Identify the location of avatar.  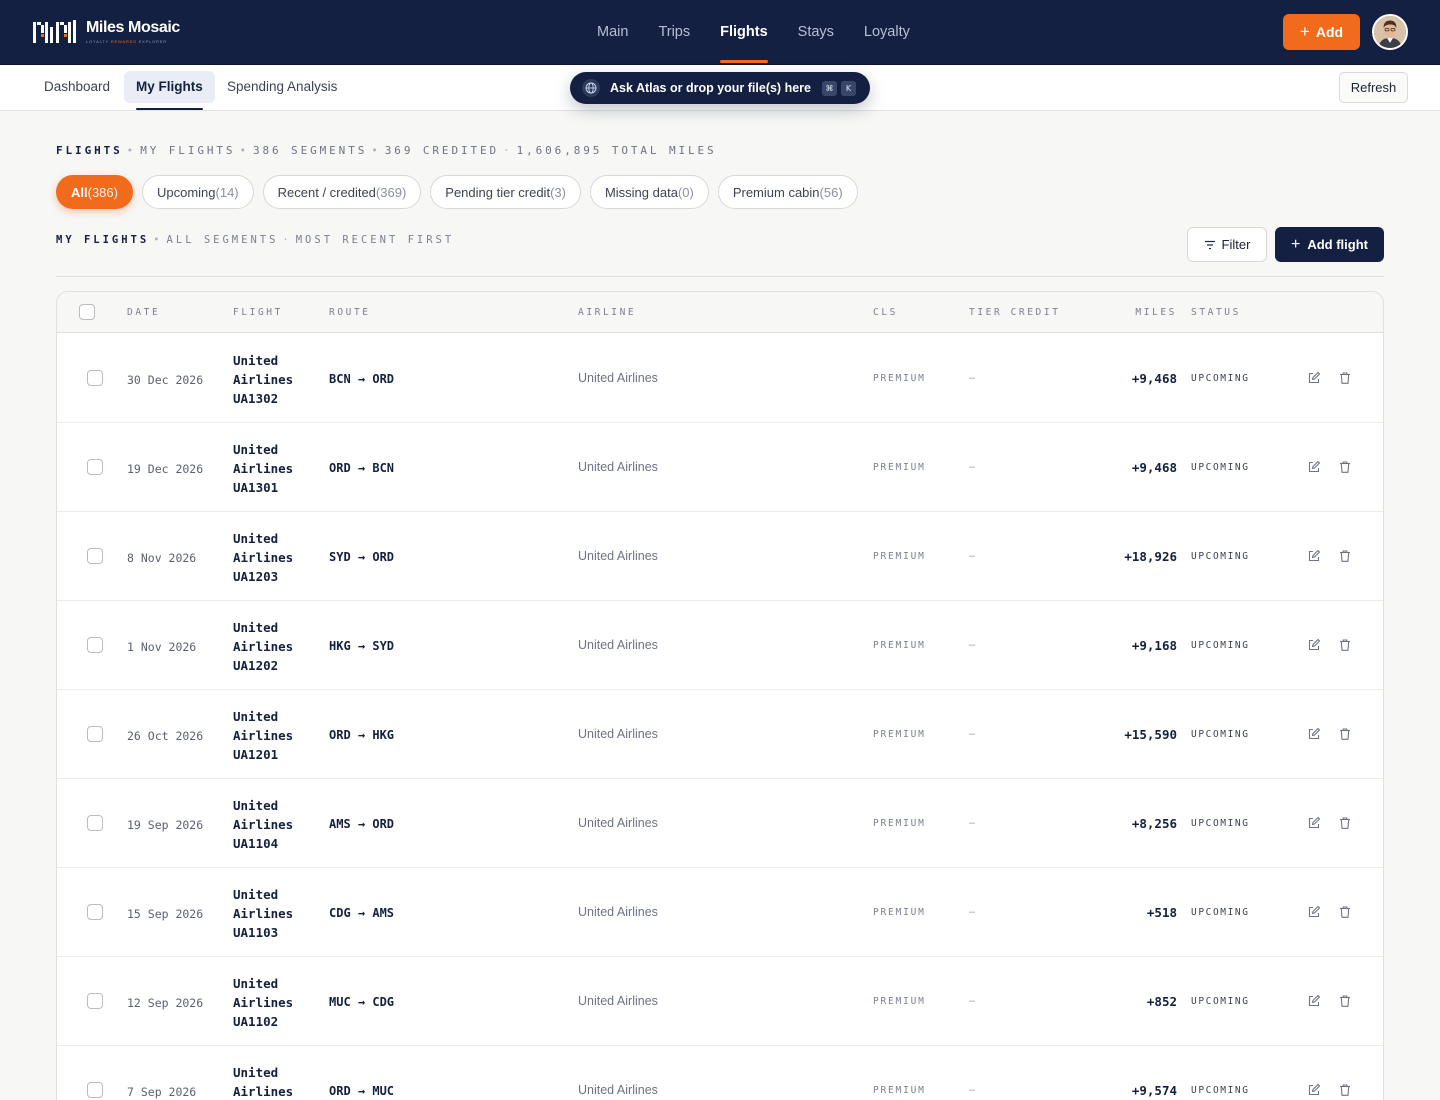
(1390, 32).